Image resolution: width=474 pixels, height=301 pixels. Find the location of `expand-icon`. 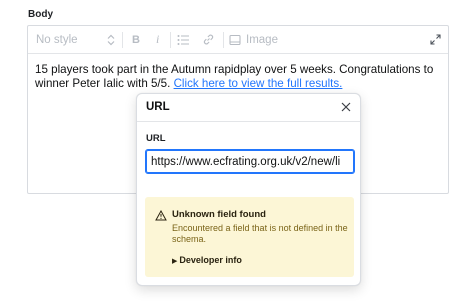

expand-icon is located at coordinates (435, 39).